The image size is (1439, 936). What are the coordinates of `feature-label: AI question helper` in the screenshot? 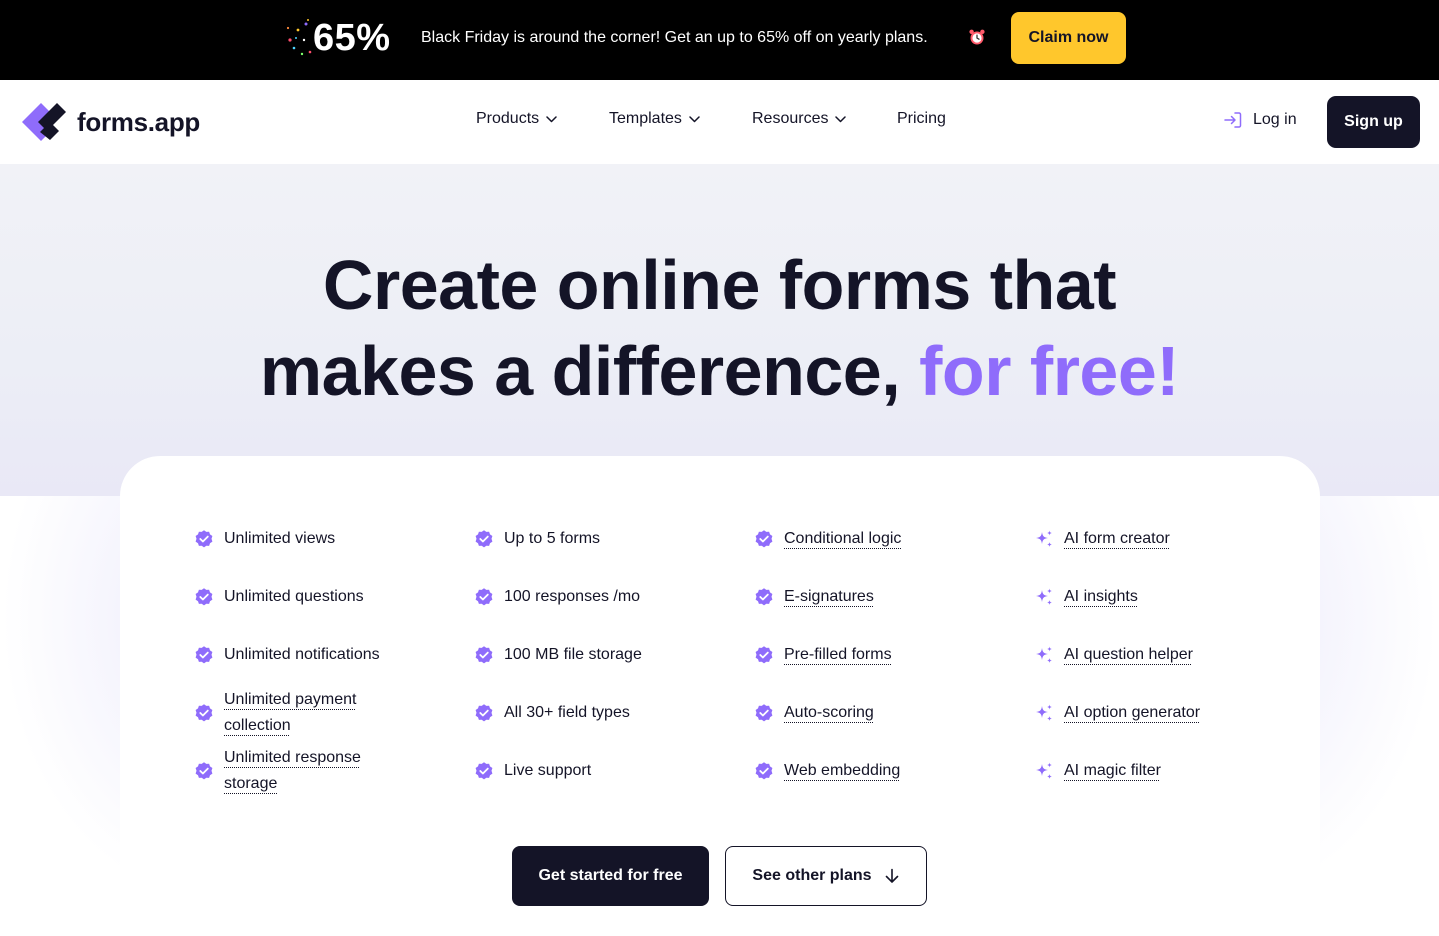 It's located at (1128, 655).